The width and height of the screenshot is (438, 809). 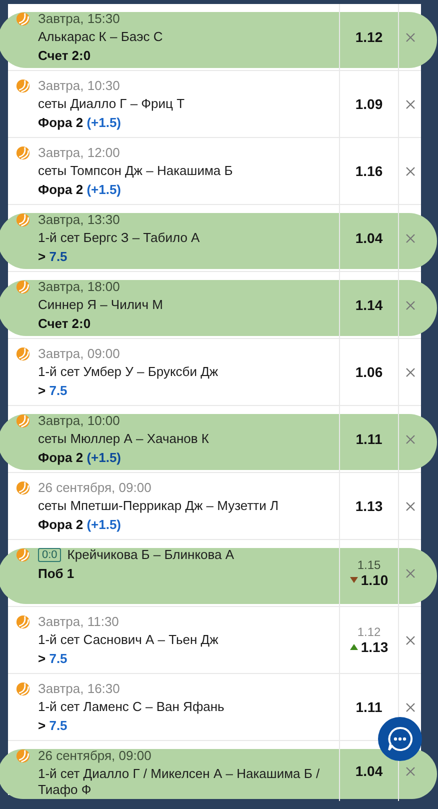 I want to click on previous-odds: 1.12, so click(x=369, y=632).